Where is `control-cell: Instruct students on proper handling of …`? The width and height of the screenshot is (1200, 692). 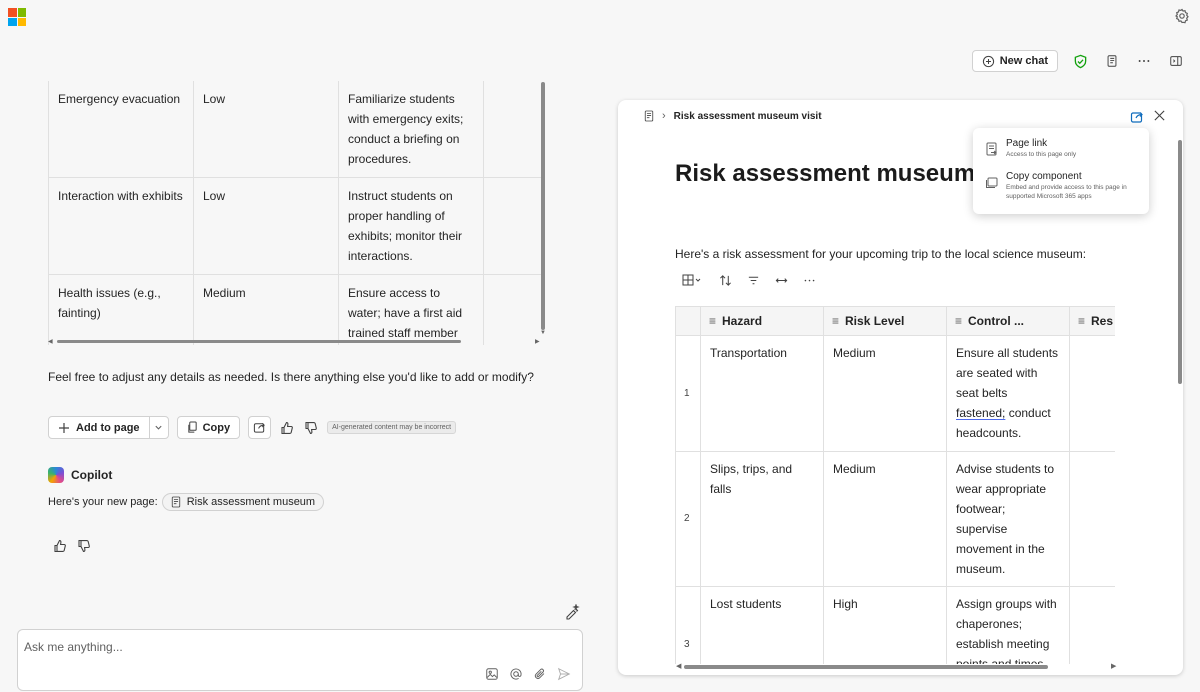
control-cell: Instruct students on proper handling of … is located at coordinates (411, 226).